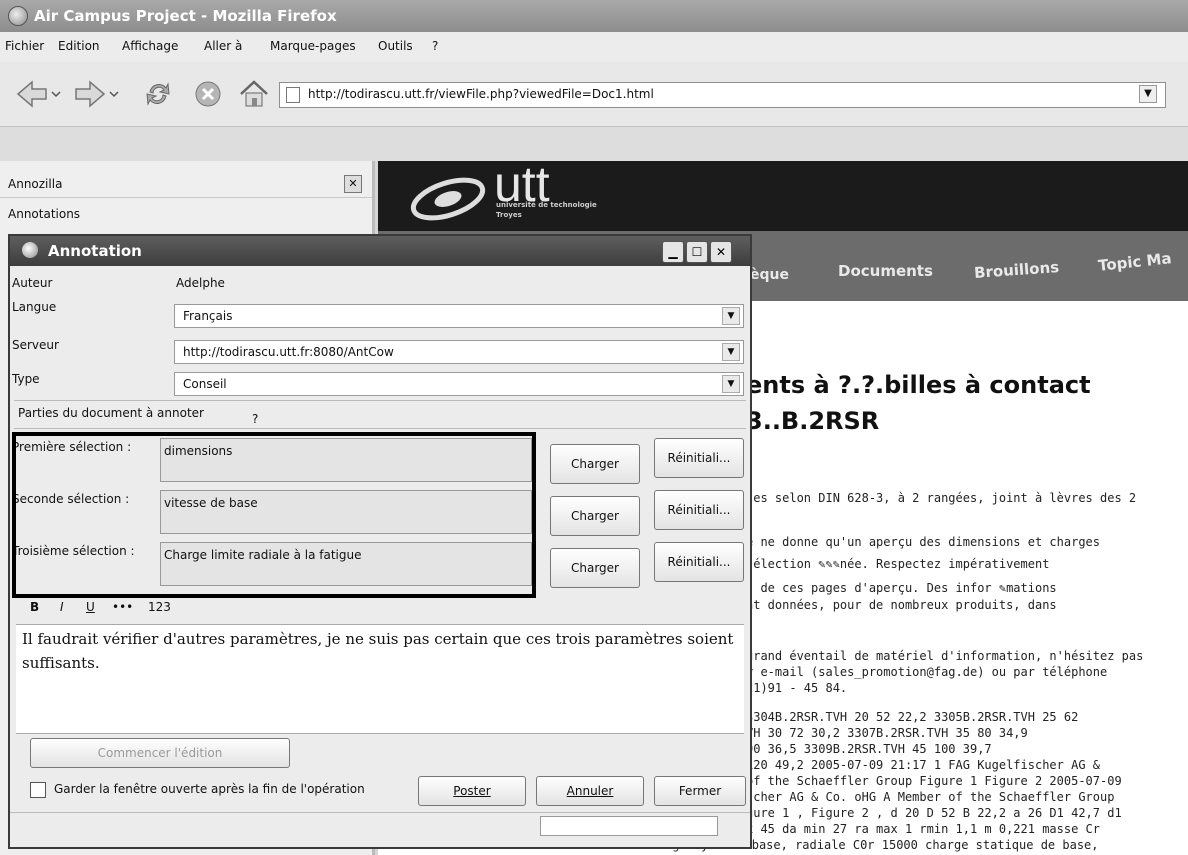 The width and height of the screenshot is (1188, 855). What do you see at coordinates (885, 271) in the screenshot?
I see `nav-documents: Documents` at bounding box center [885, 271].